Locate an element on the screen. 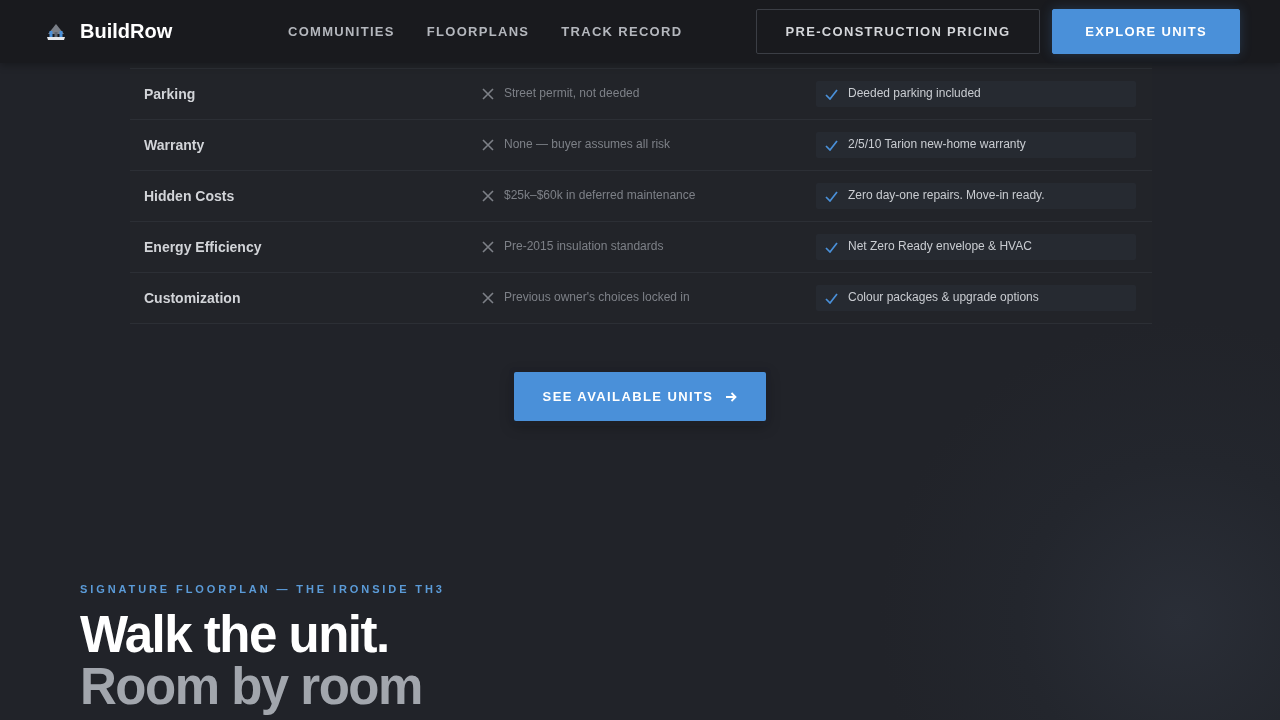 The height and width of the screenshot is (720, 1280). arrow-right-icon is located at coordinates (731, 396).